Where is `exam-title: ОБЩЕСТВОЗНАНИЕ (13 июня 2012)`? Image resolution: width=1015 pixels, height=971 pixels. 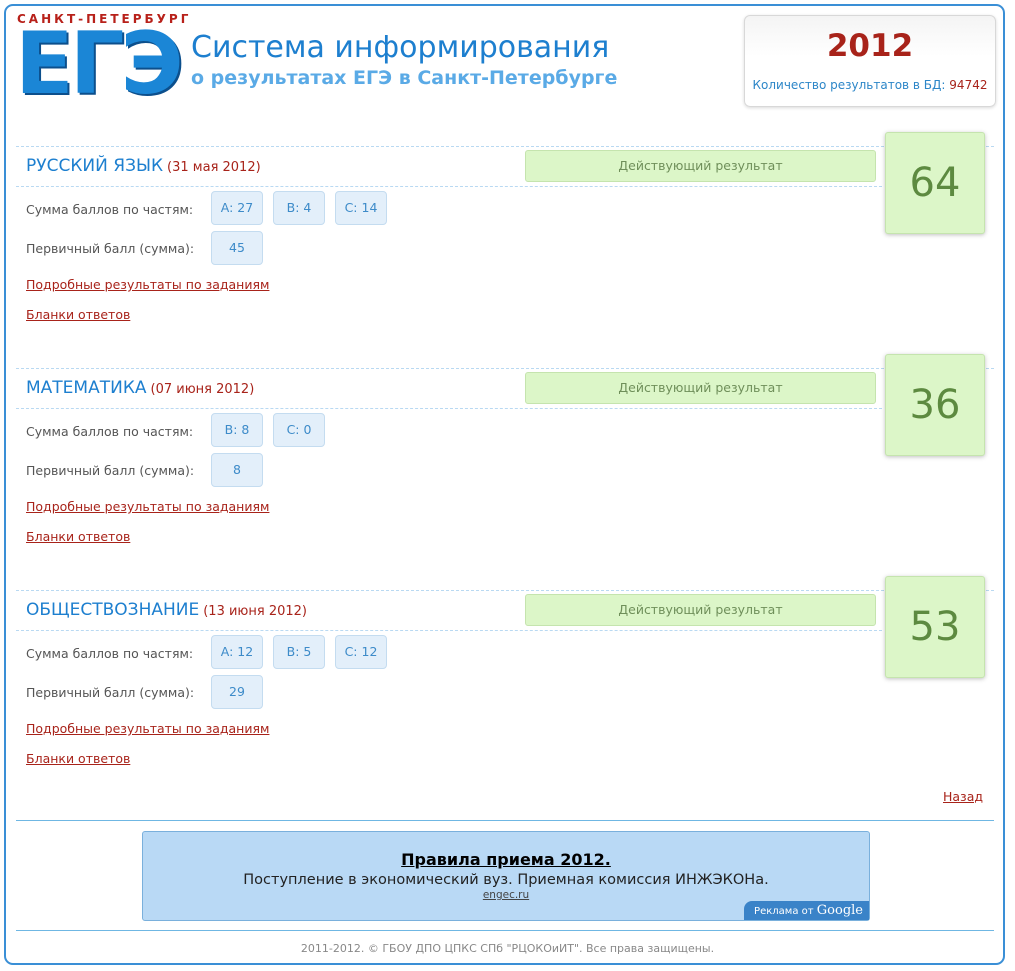 exam-title: ОБЩЕСТВОЗНАНИЕ (13 июня 2012) is located at coordinates (166, 610).